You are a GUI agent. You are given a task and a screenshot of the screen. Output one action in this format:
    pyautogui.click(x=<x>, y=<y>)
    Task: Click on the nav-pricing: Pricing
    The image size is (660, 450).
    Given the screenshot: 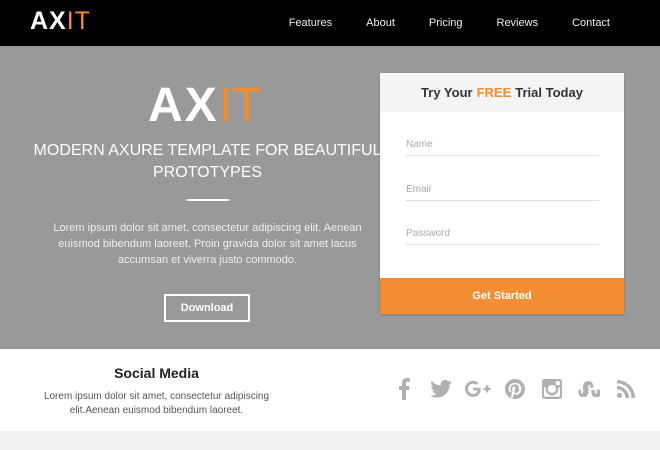 What is the action you would take?
    pyautogui.click(x=446, y=23)
    